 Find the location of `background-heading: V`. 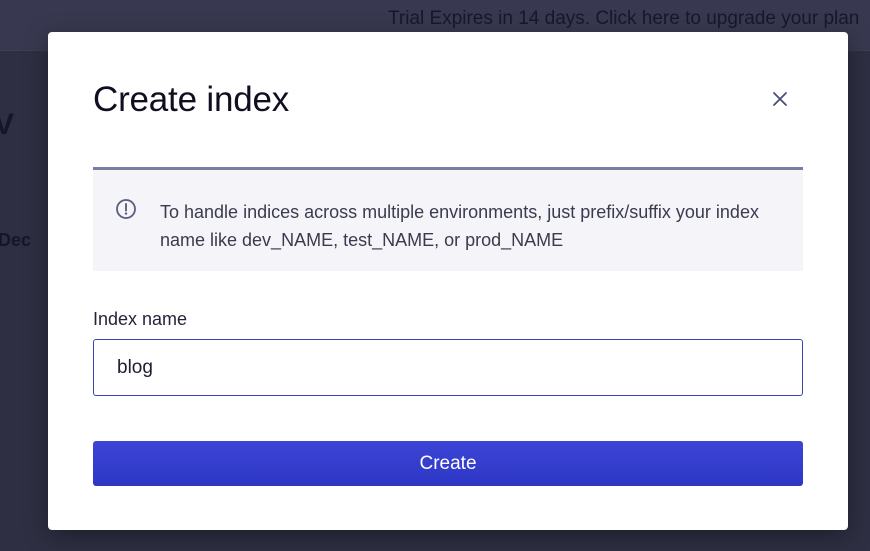

background-heading: V is located at coordinates (7, 124).